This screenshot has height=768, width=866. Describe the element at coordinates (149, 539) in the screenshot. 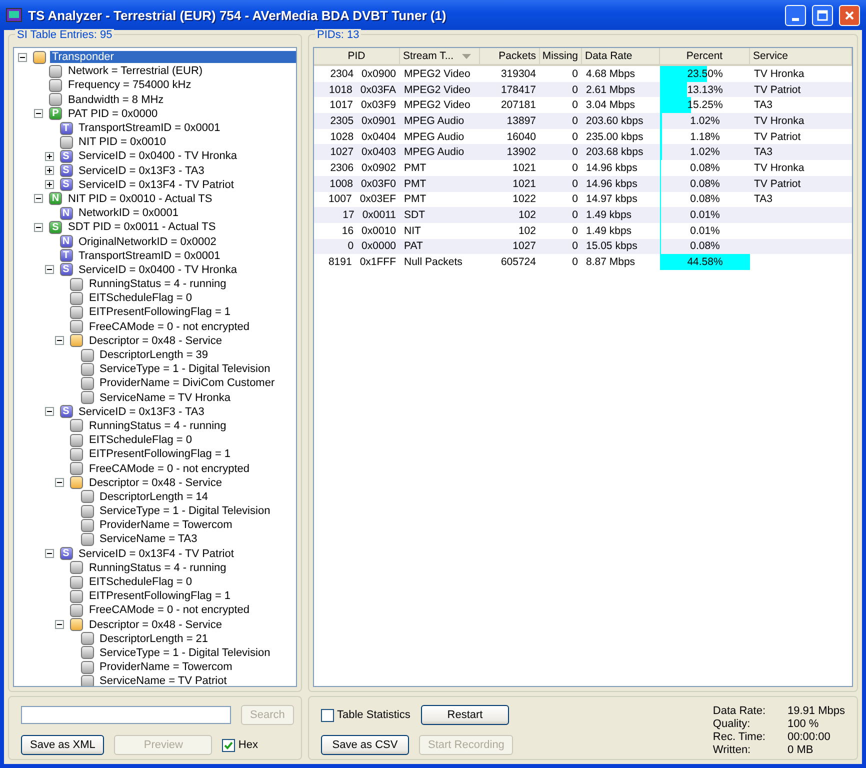

I see `tree-item: ServiceName = TA3` at that location.